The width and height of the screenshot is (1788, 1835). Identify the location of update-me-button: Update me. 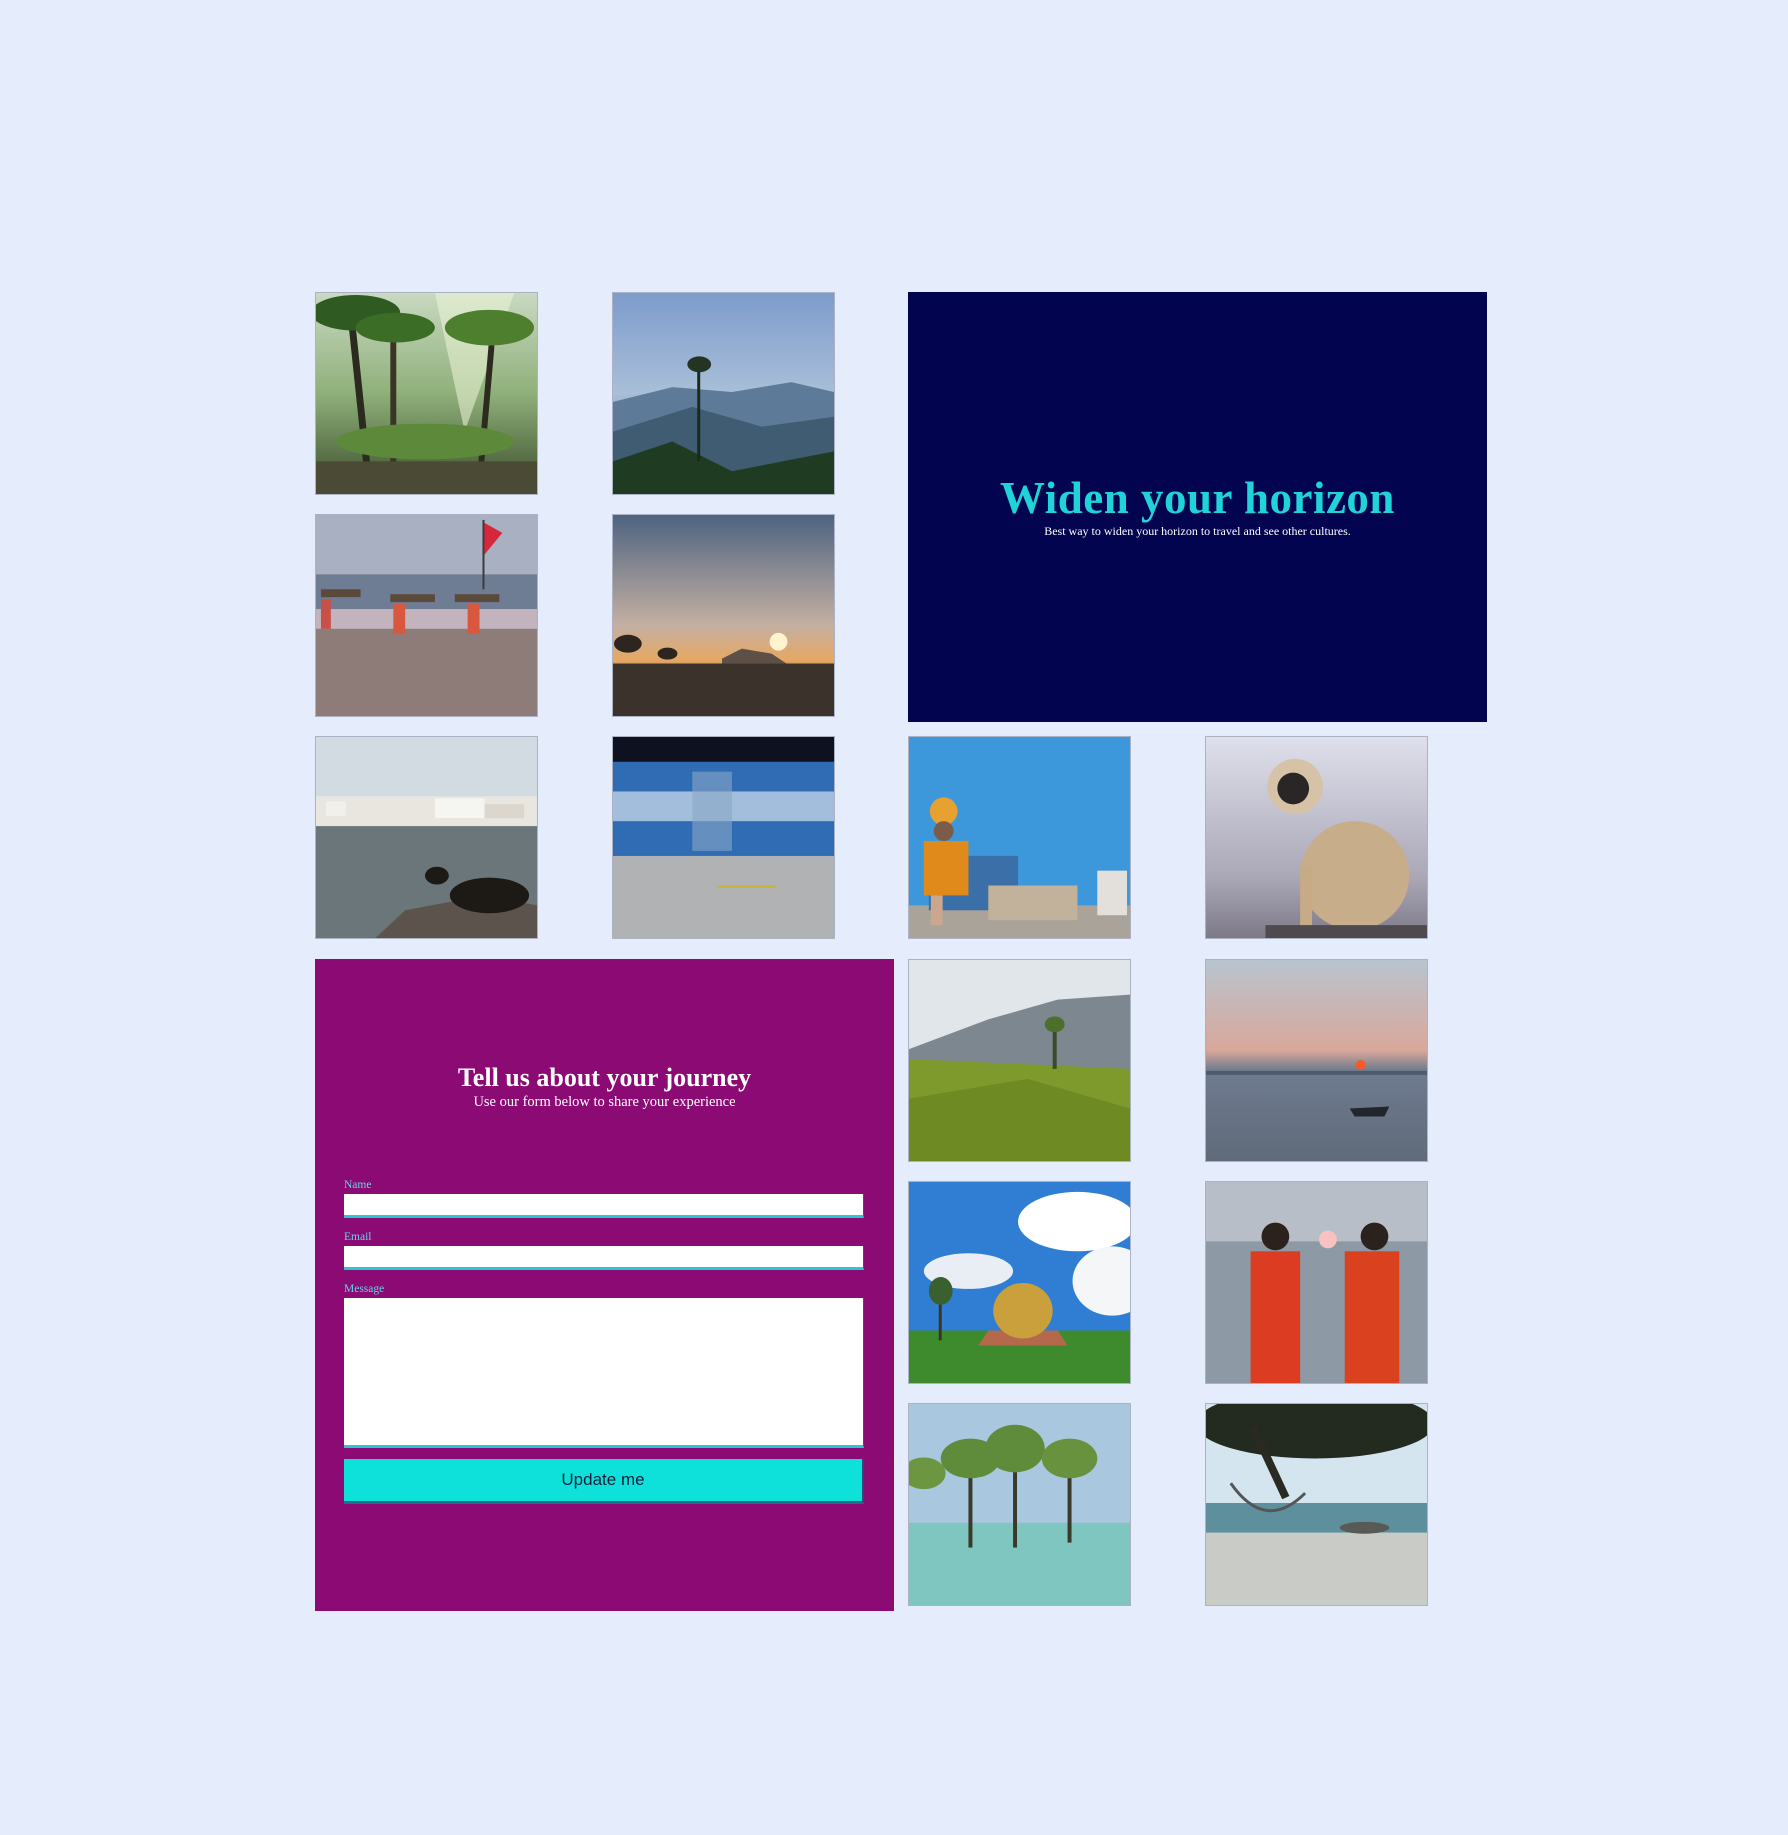
(604, 1481).